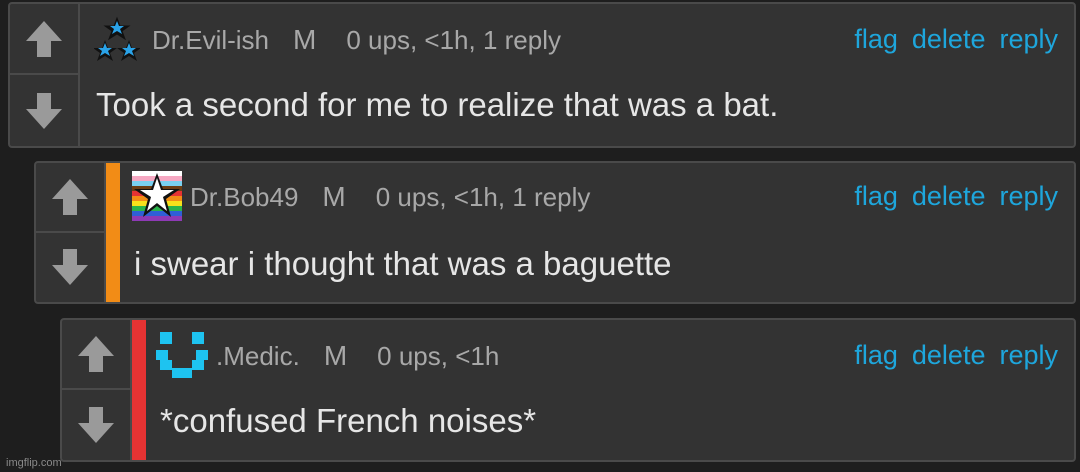 Image resolution: width=1080 pixels, height=472 pixels. What do you see at coordinates (210, 40) in the screenshot?
I see `username-link: Dr.Evil-ish` at bounding box center [210, 40].